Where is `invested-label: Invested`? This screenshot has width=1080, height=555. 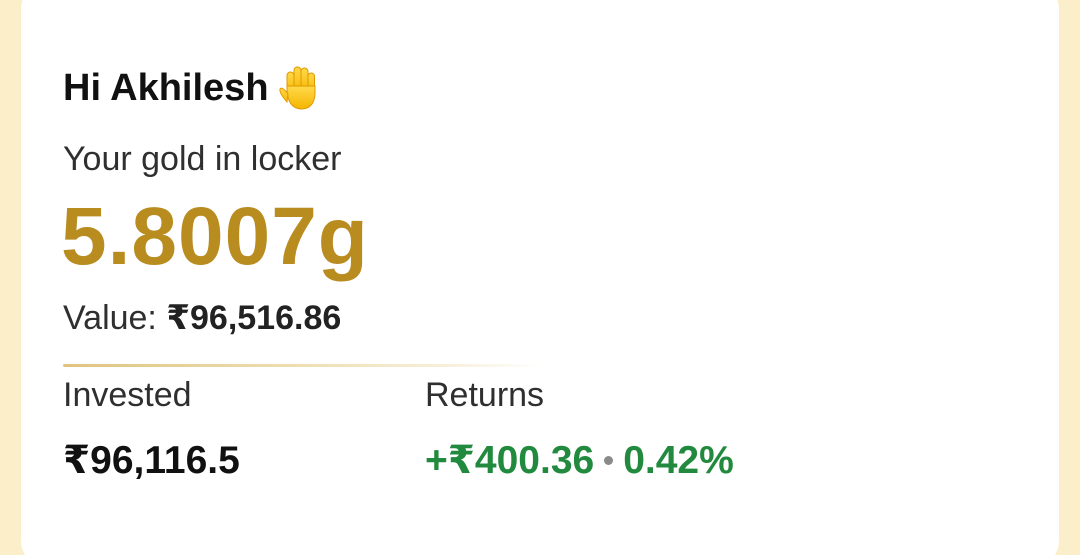
invested-label: Invested is located at coordinates (127, 395).